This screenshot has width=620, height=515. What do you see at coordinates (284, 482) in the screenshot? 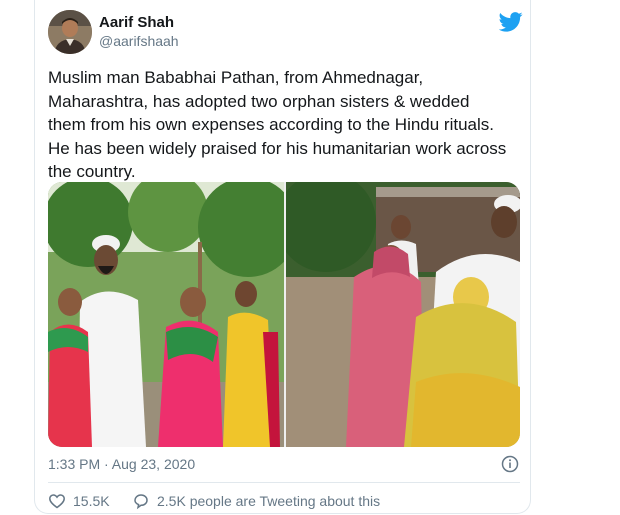
I see `divider` at bounding box center [284, 482].